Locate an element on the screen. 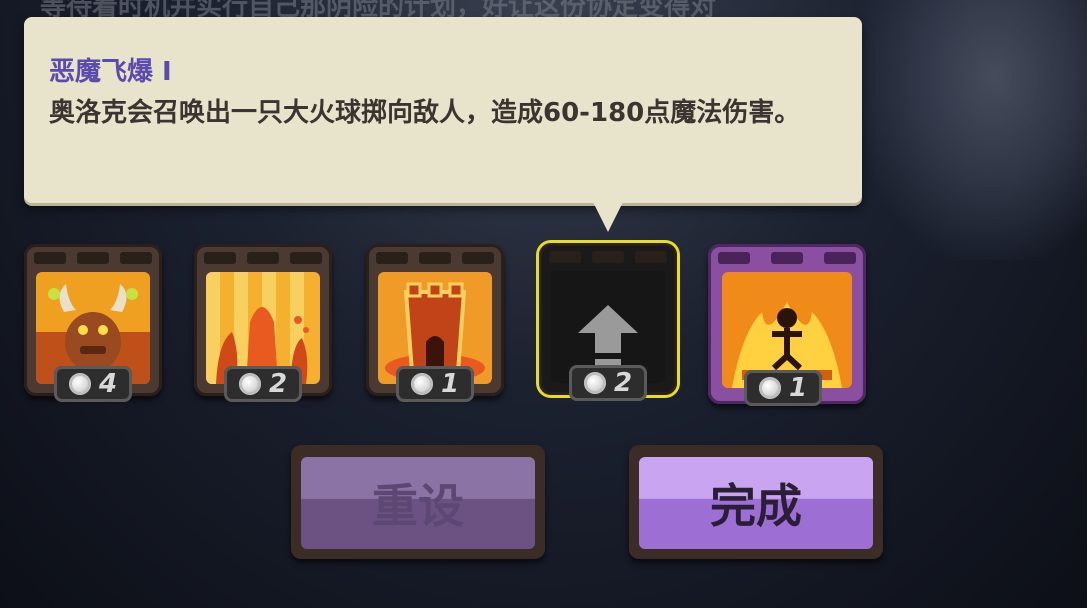  skill-slot-lava: 2 is located at coordinates (263, 323).